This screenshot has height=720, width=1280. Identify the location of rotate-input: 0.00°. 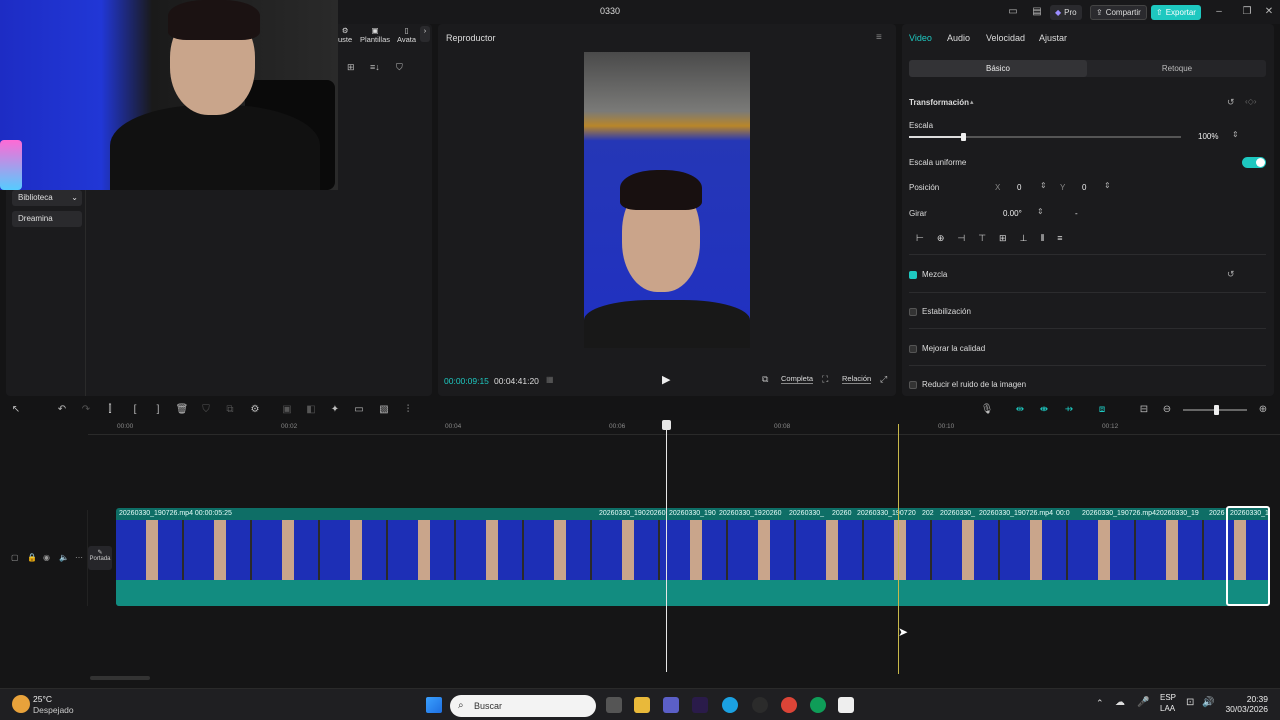
(1012, 213).